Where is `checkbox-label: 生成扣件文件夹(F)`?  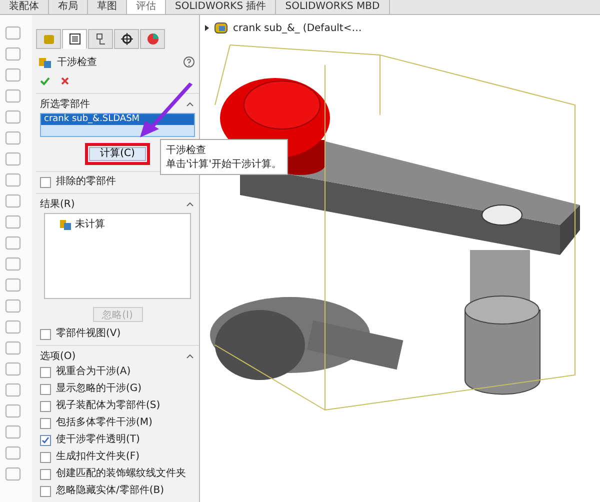
checkbox-label: 生成扣件文件夹(F) is located at coordinates (98, 457).